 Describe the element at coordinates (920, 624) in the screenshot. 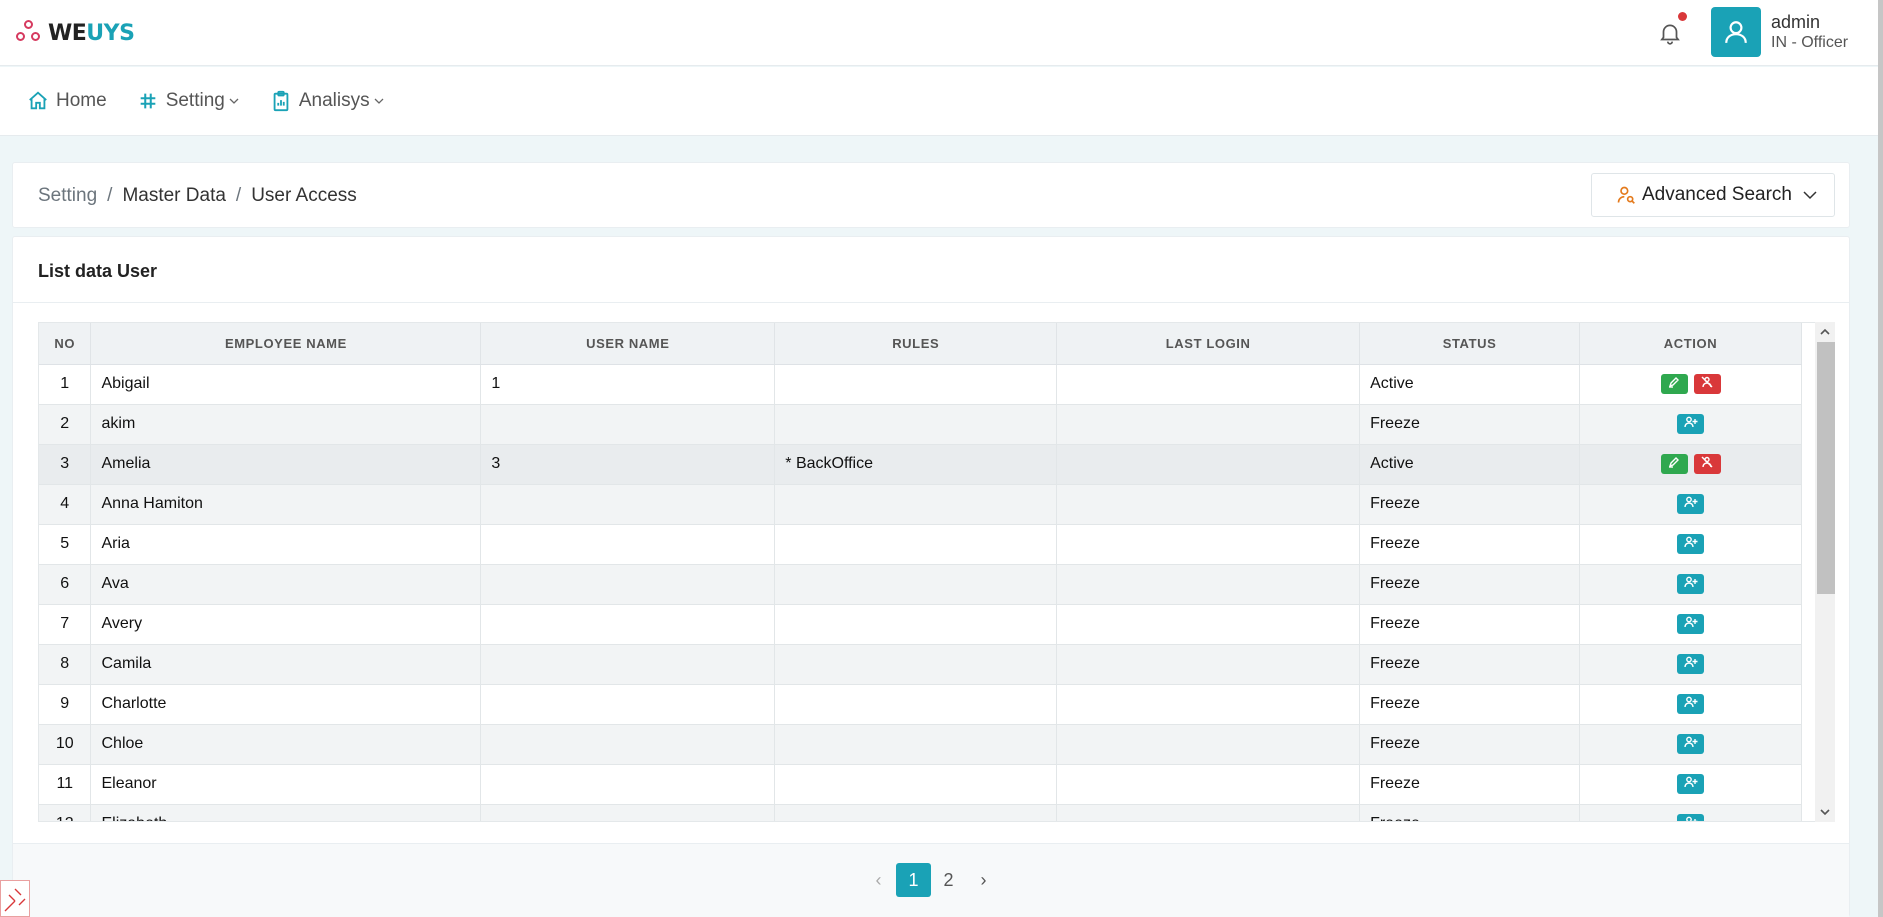

I see `table-row: 7 Avery Freeze` at that location.